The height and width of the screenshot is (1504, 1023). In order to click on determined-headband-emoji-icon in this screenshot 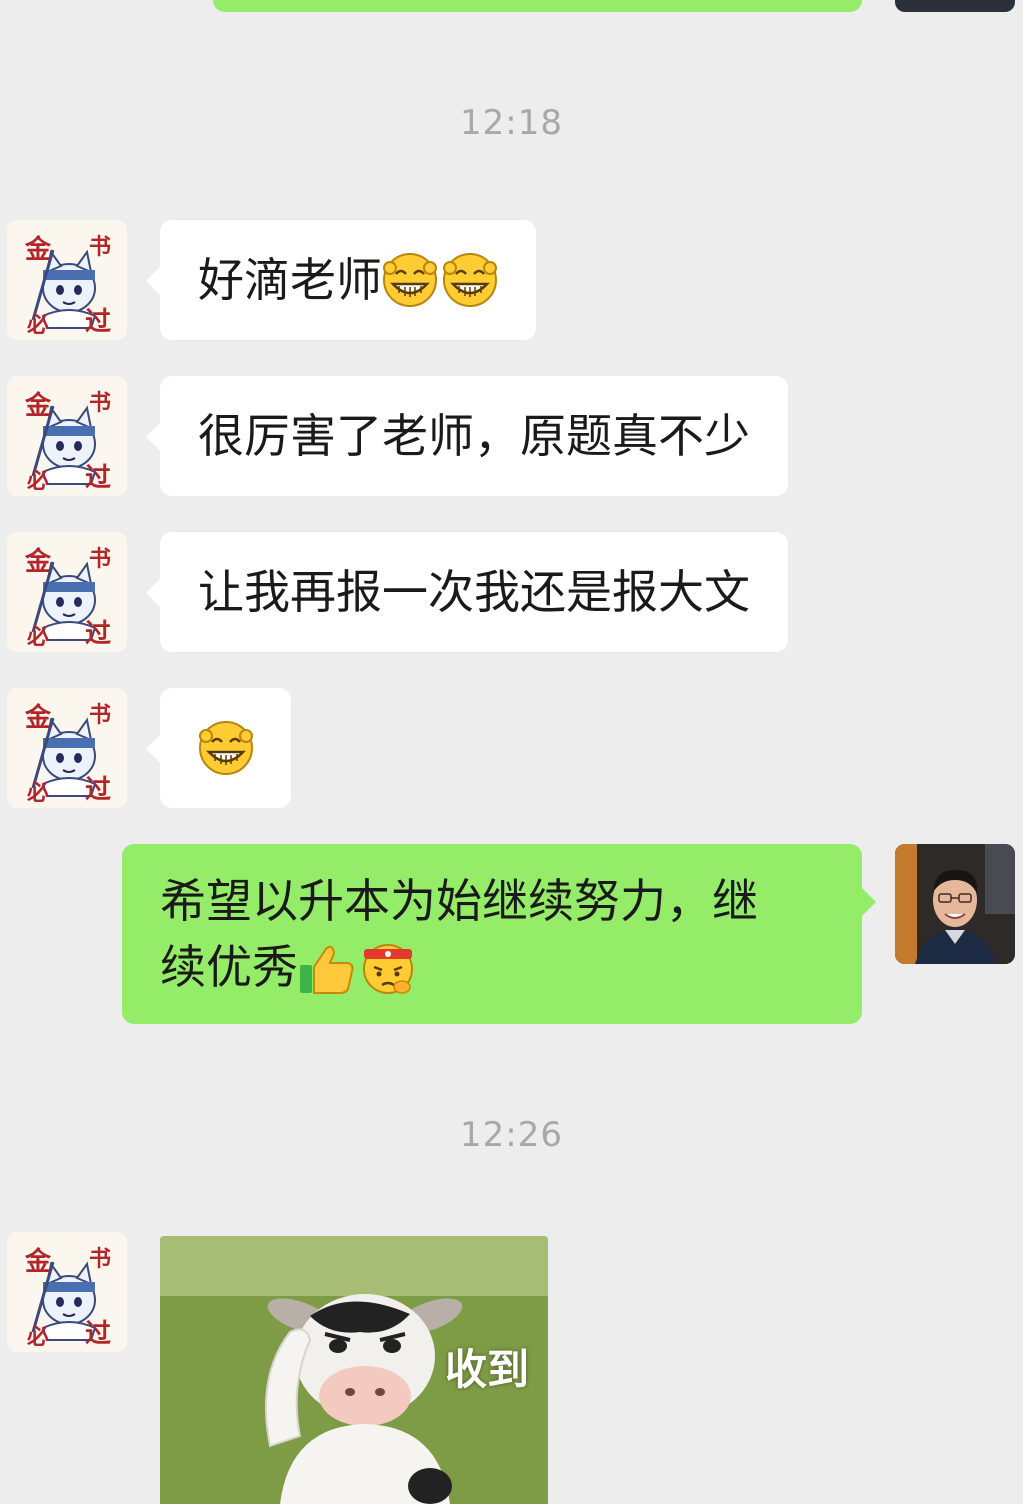, I will do `click(388, 968)`.